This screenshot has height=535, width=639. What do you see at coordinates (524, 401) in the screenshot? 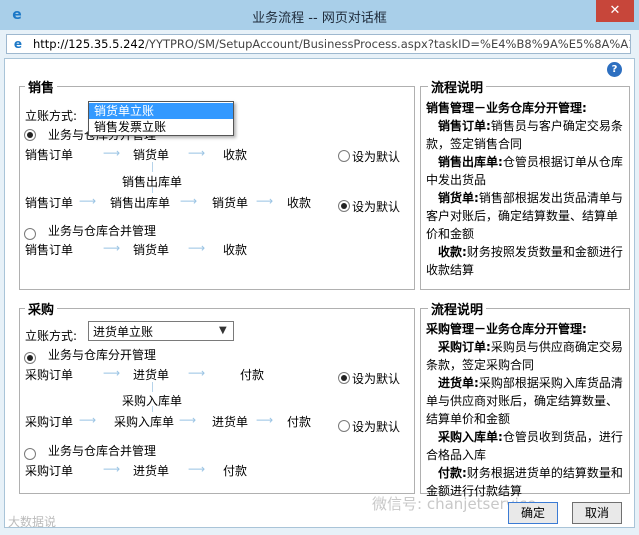
I see `purchase-desc-item: 进货单:采购部根据采购入库货品清单与供应商对账后，确定结算数量、结算单价和金额` at bounding box center [524, 401].